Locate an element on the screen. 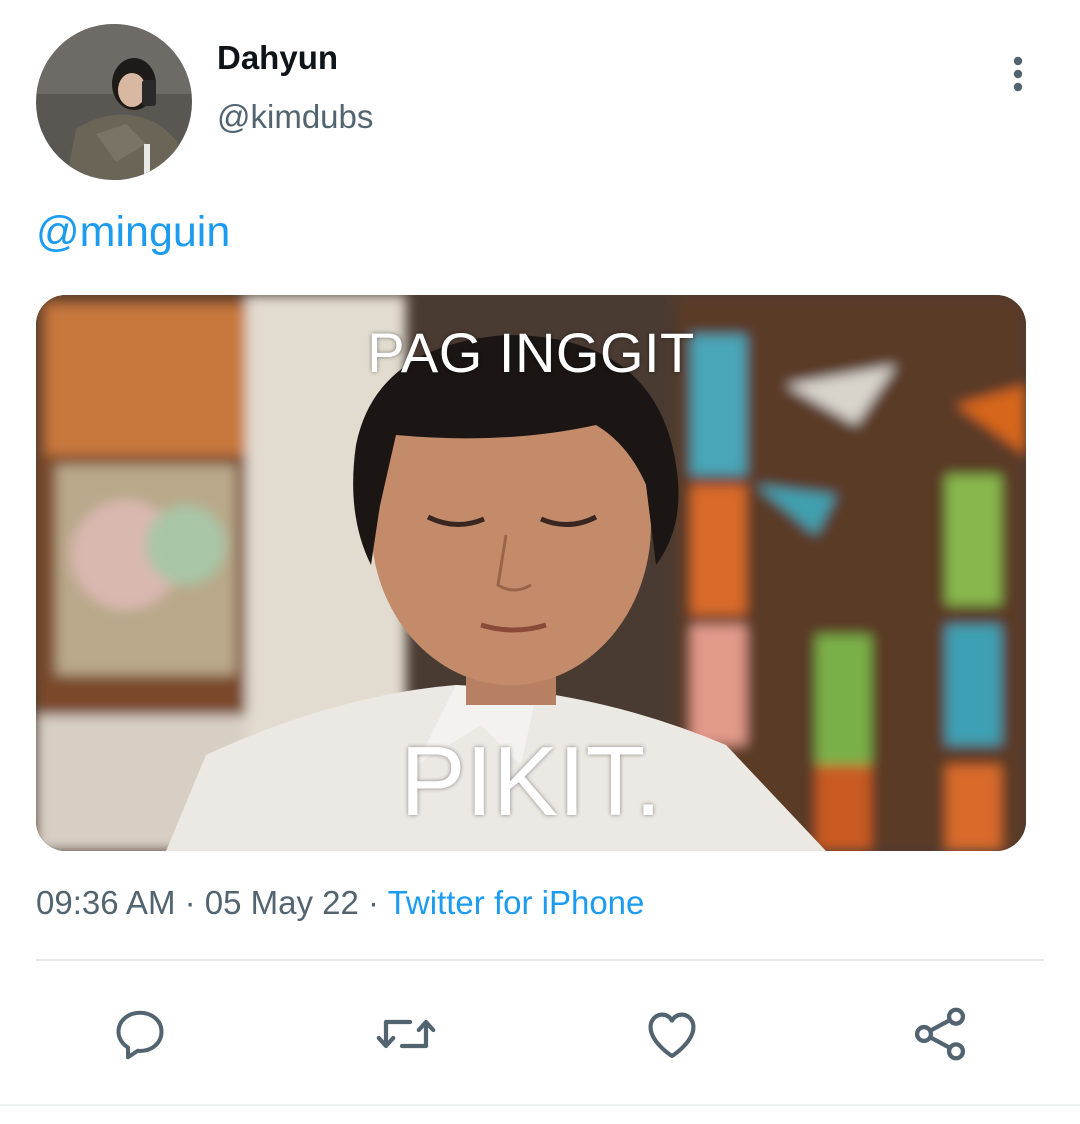  share-button is located at coordinates (940, 1034).